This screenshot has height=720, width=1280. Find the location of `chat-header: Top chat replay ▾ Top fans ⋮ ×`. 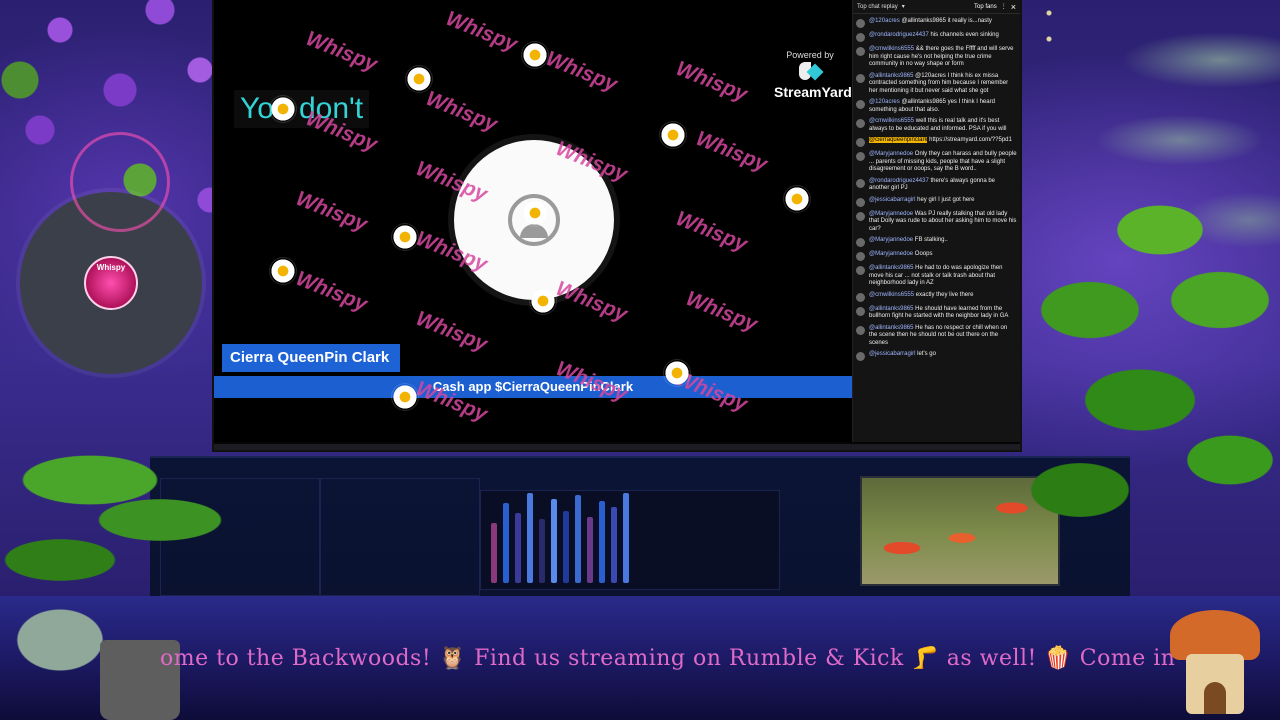

chat-header: Top chat replay ▾ Top fans ⋮ × is located at coordinates (936, 7).